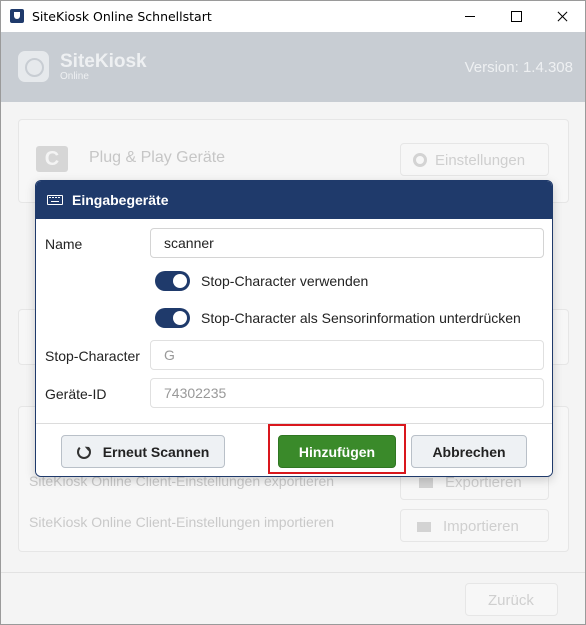 The image size is (586, 625). I want to click on gear-icon, so click(420, 160).